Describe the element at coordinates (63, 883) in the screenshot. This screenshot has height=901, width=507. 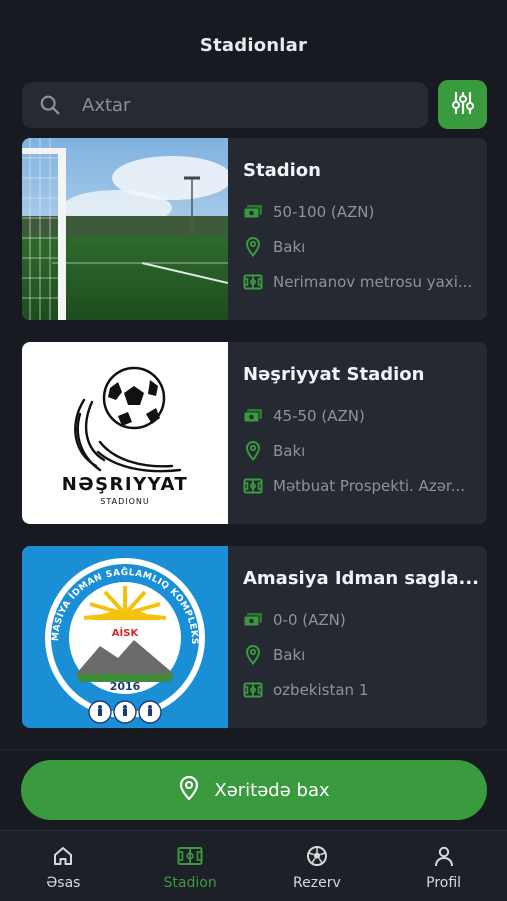
I see `nav-label: Əsas` at that location.